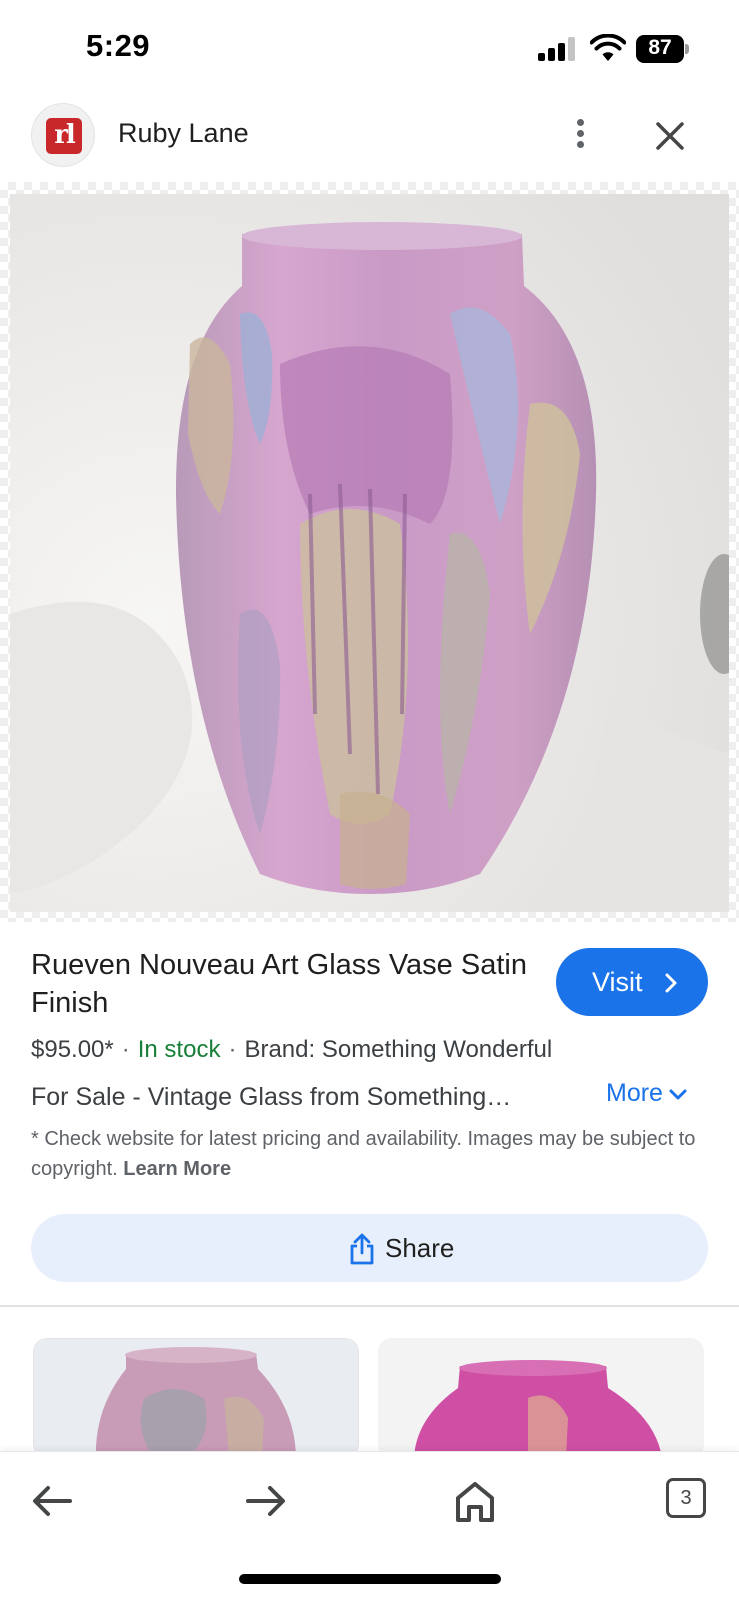 The height and width of the screenshot is (1600, 739). Describe the element at coordinates (608, 47) in the screenshot. I see `wifi-icon` at that location.